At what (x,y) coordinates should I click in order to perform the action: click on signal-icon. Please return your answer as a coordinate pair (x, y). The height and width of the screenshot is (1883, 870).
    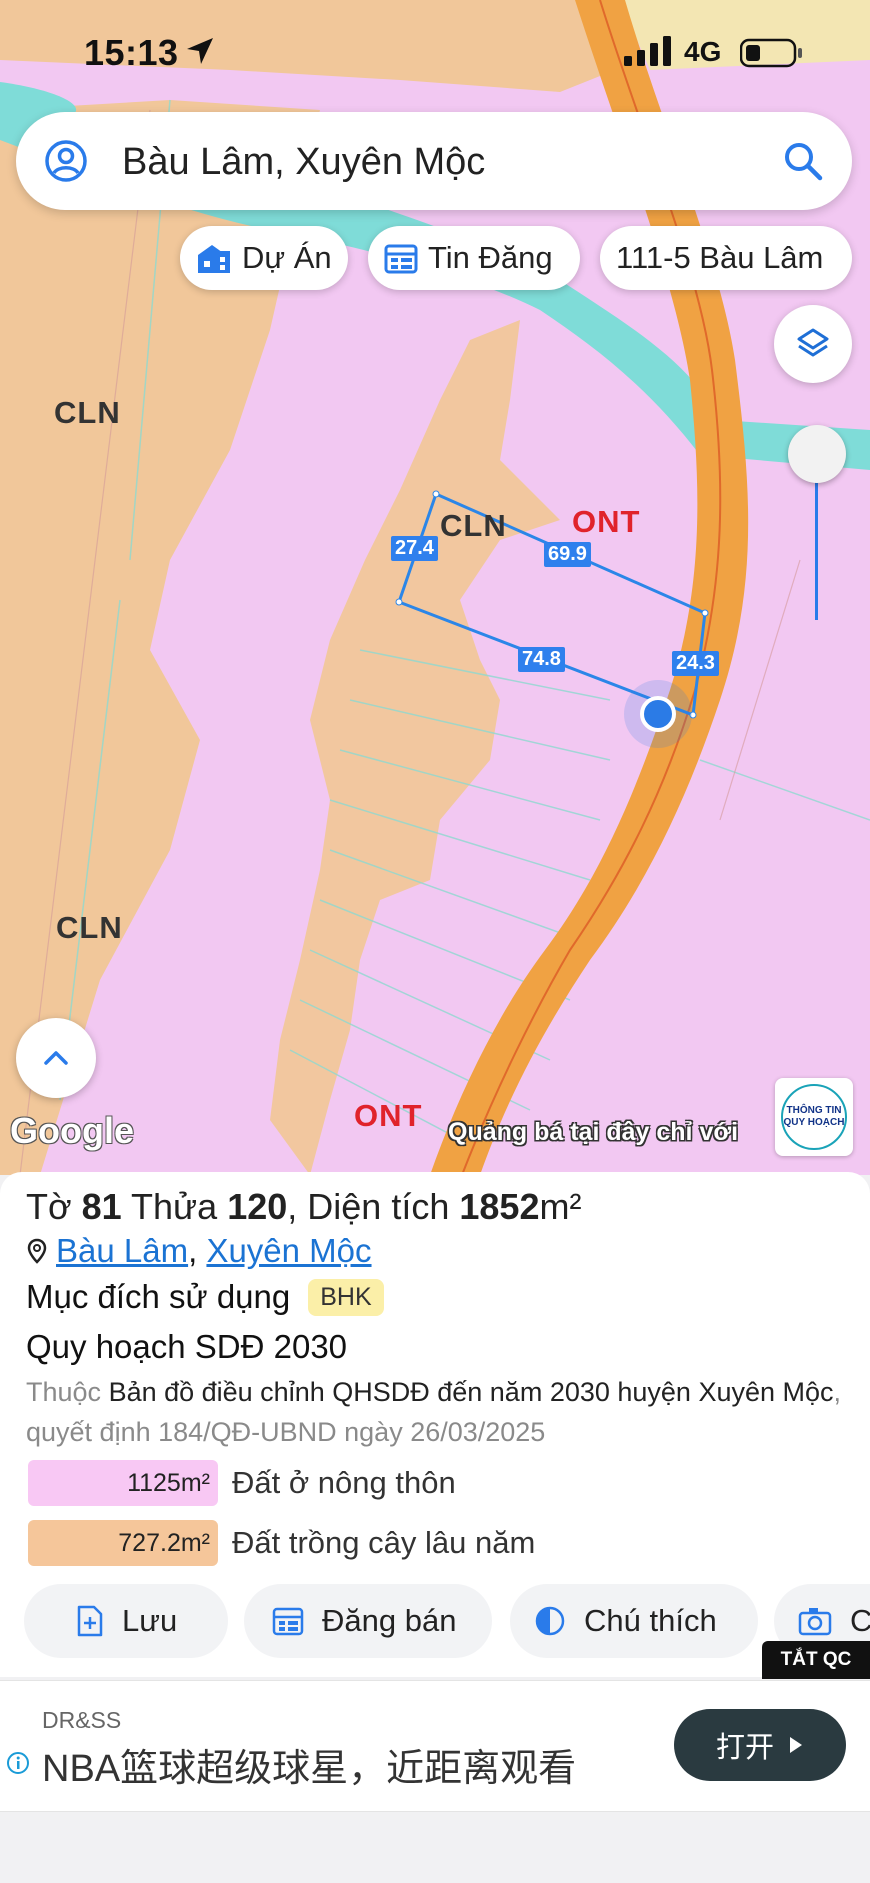
    Looking at the image, I should click on (647, 51).